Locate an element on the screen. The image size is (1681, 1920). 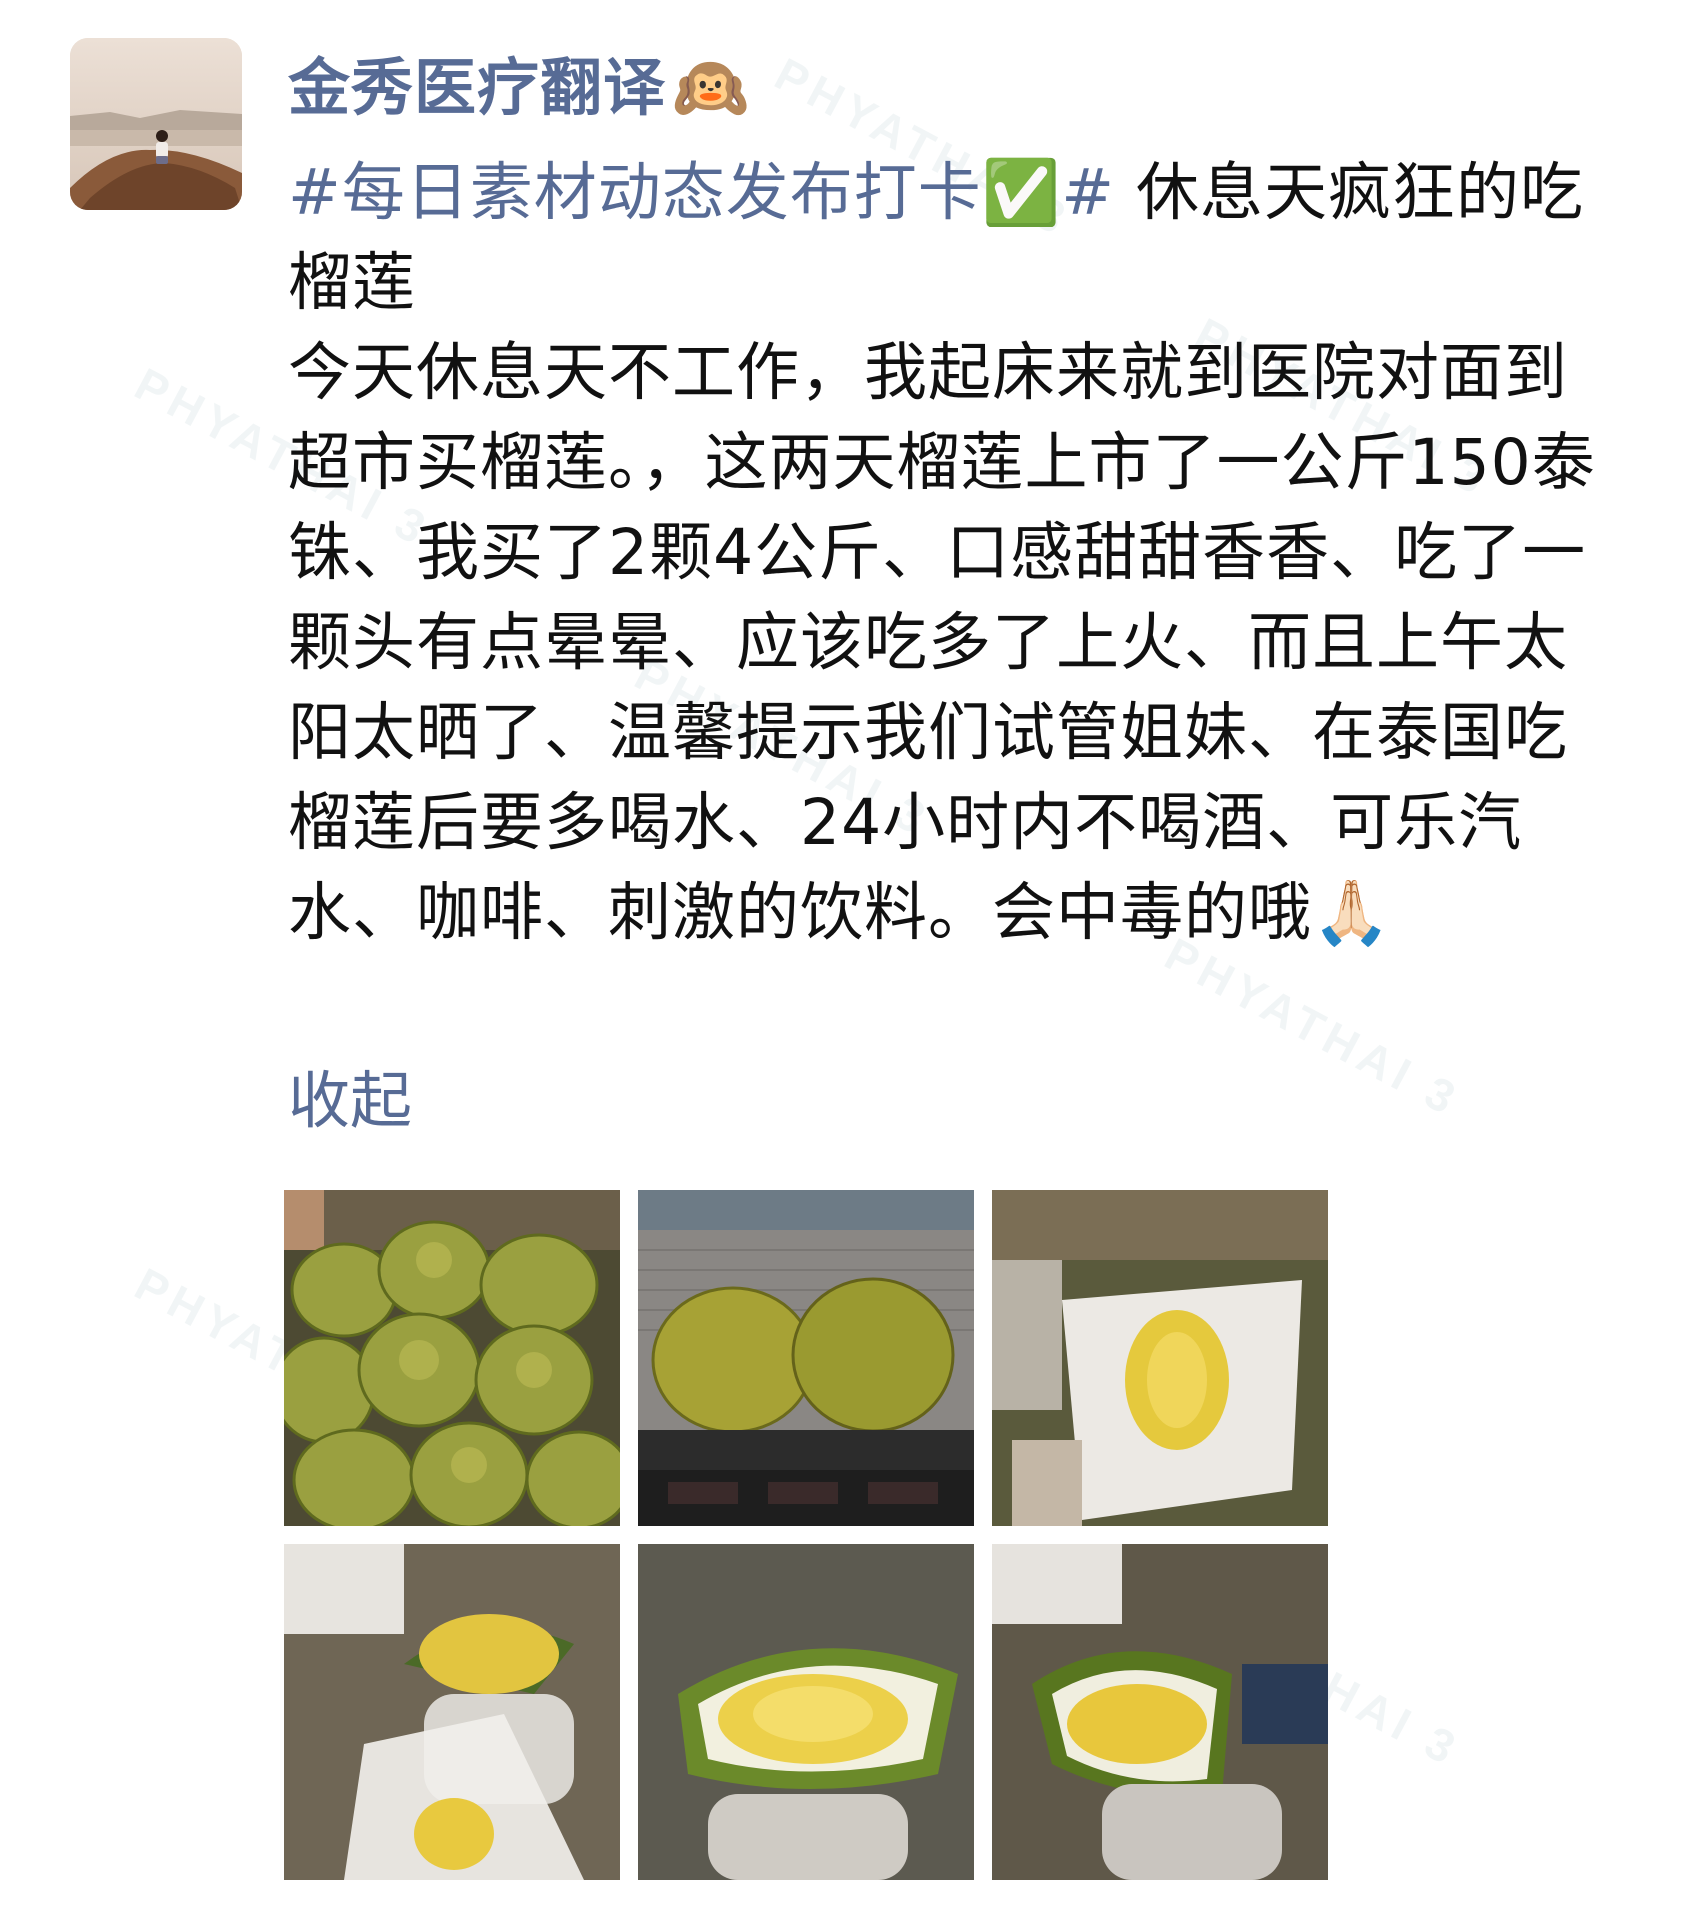
durian-segment-image is located at coordinates (1160, 1712).